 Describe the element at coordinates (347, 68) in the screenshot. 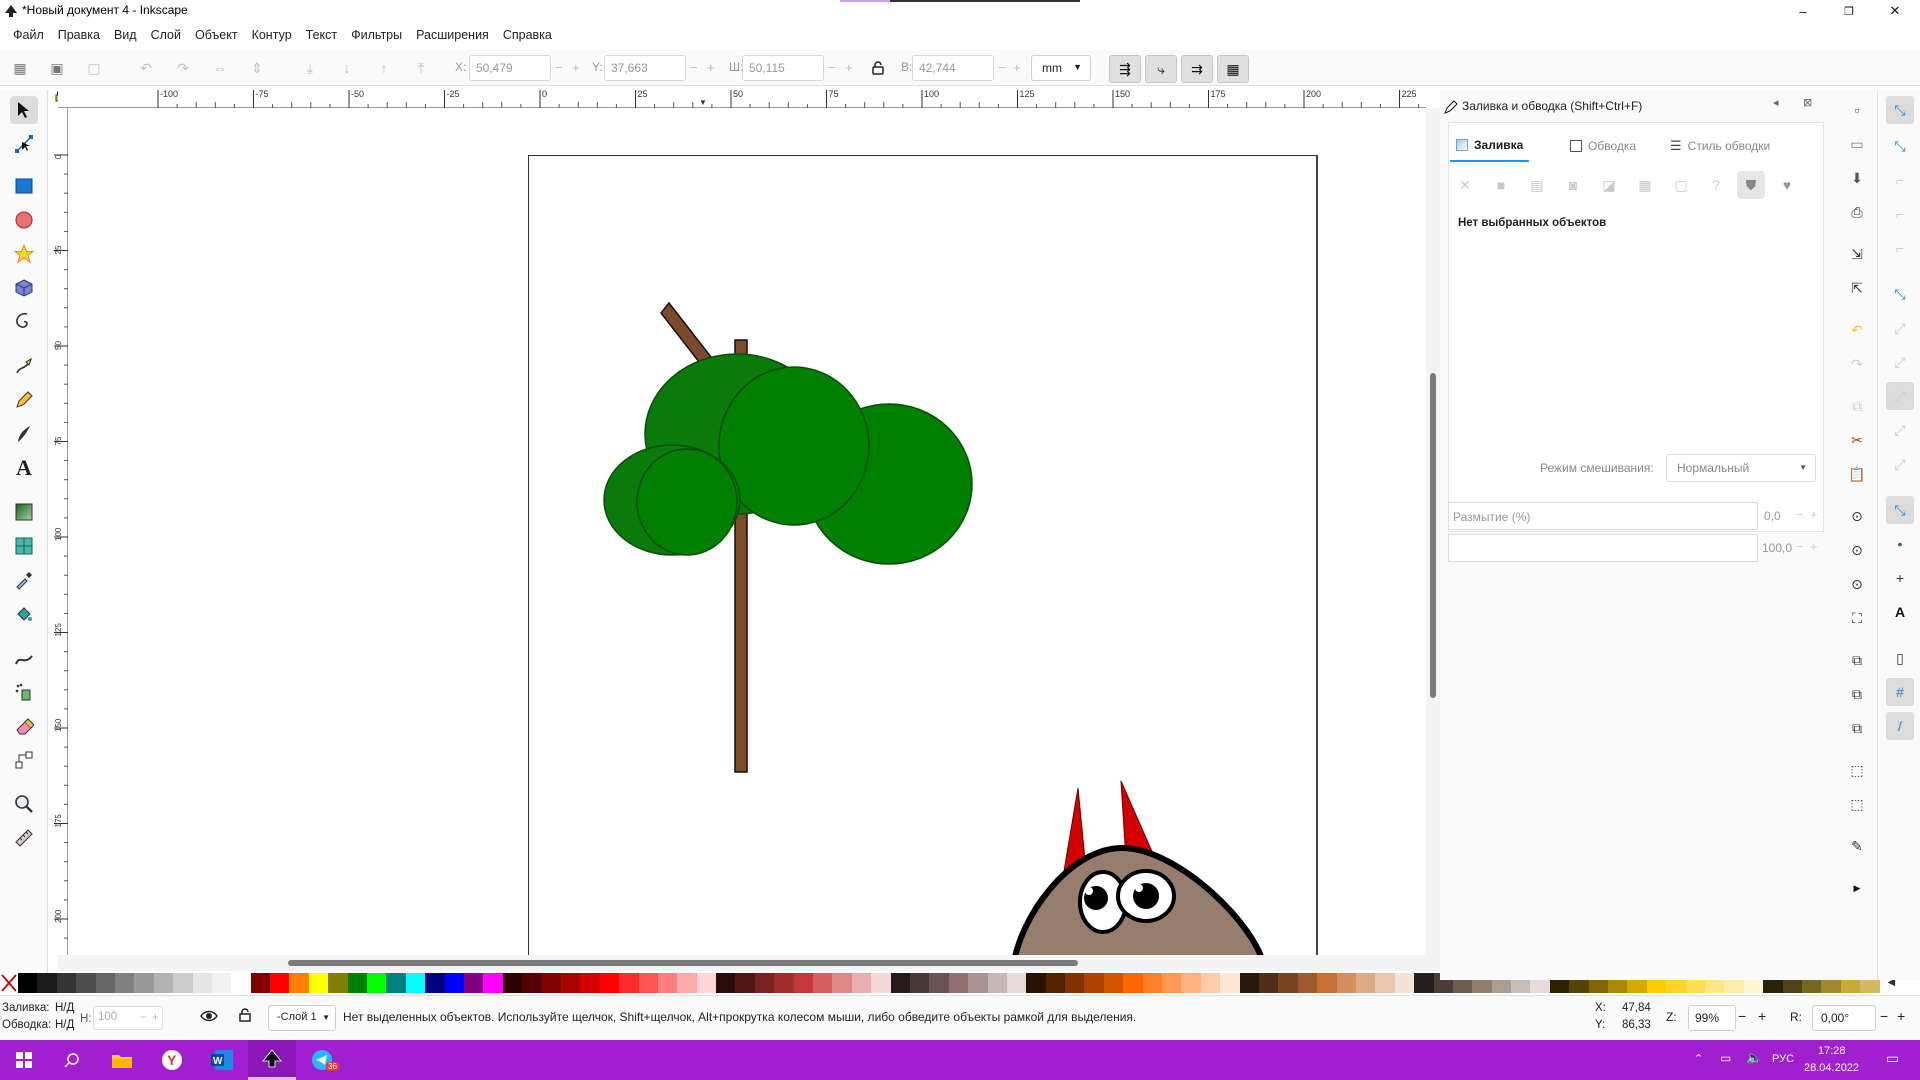

I see `lower-icon: ↓` at that location.